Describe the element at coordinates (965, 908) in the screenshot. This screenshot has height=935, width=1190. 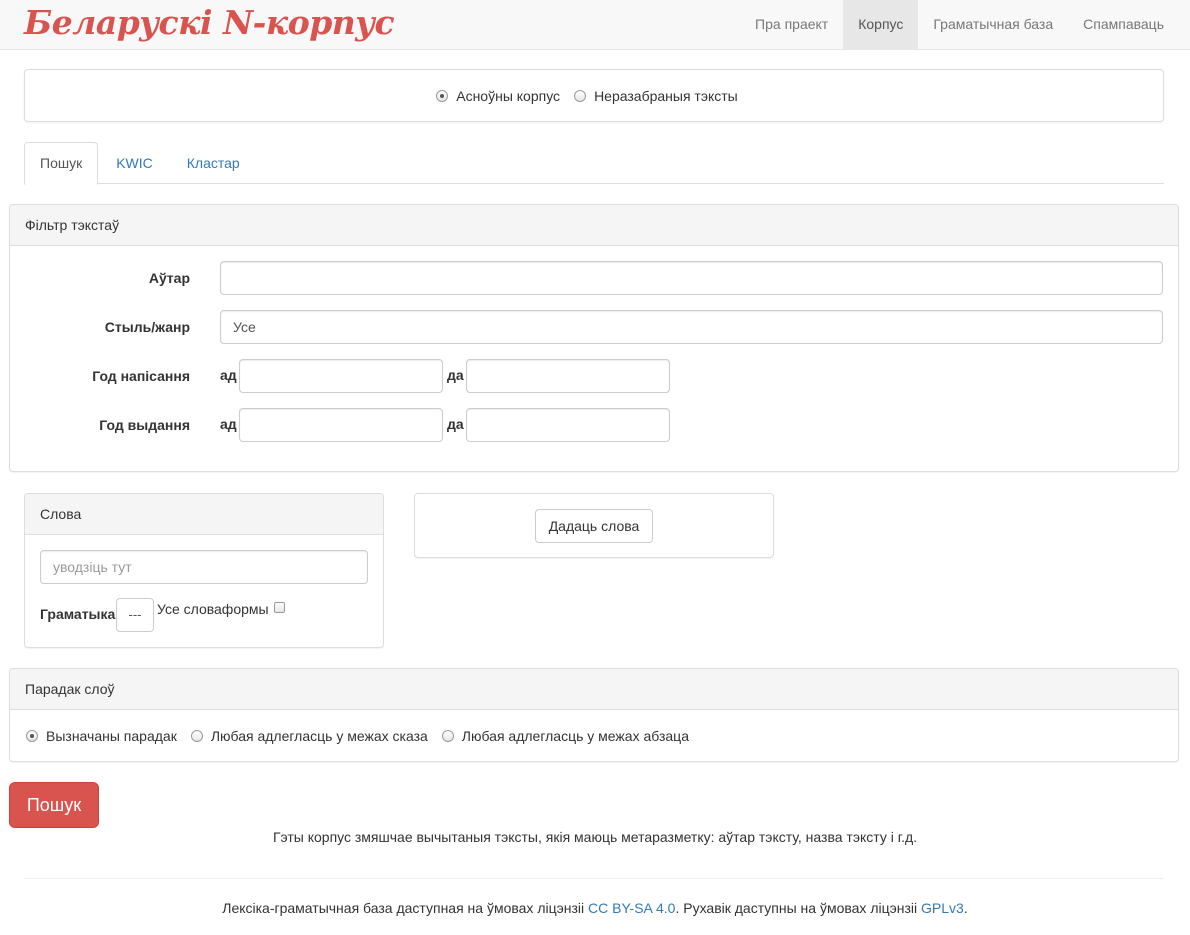
I see `footer-text-3: .` at that location.